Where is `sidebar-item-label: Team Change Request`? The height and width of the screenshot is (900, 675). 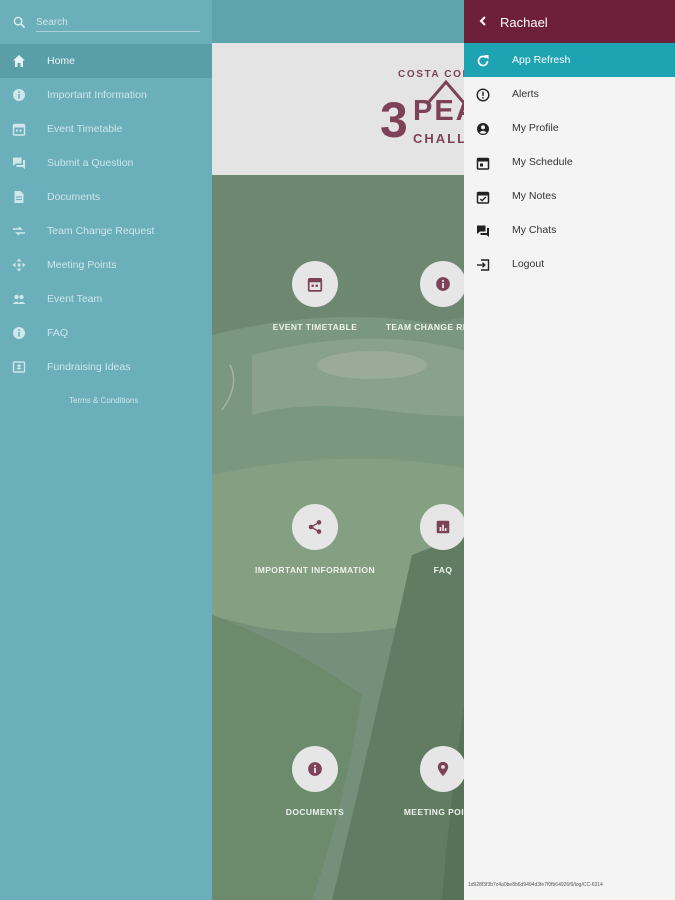
sidebar-item-label: Team Change Request is located at coordinates (101, 231).